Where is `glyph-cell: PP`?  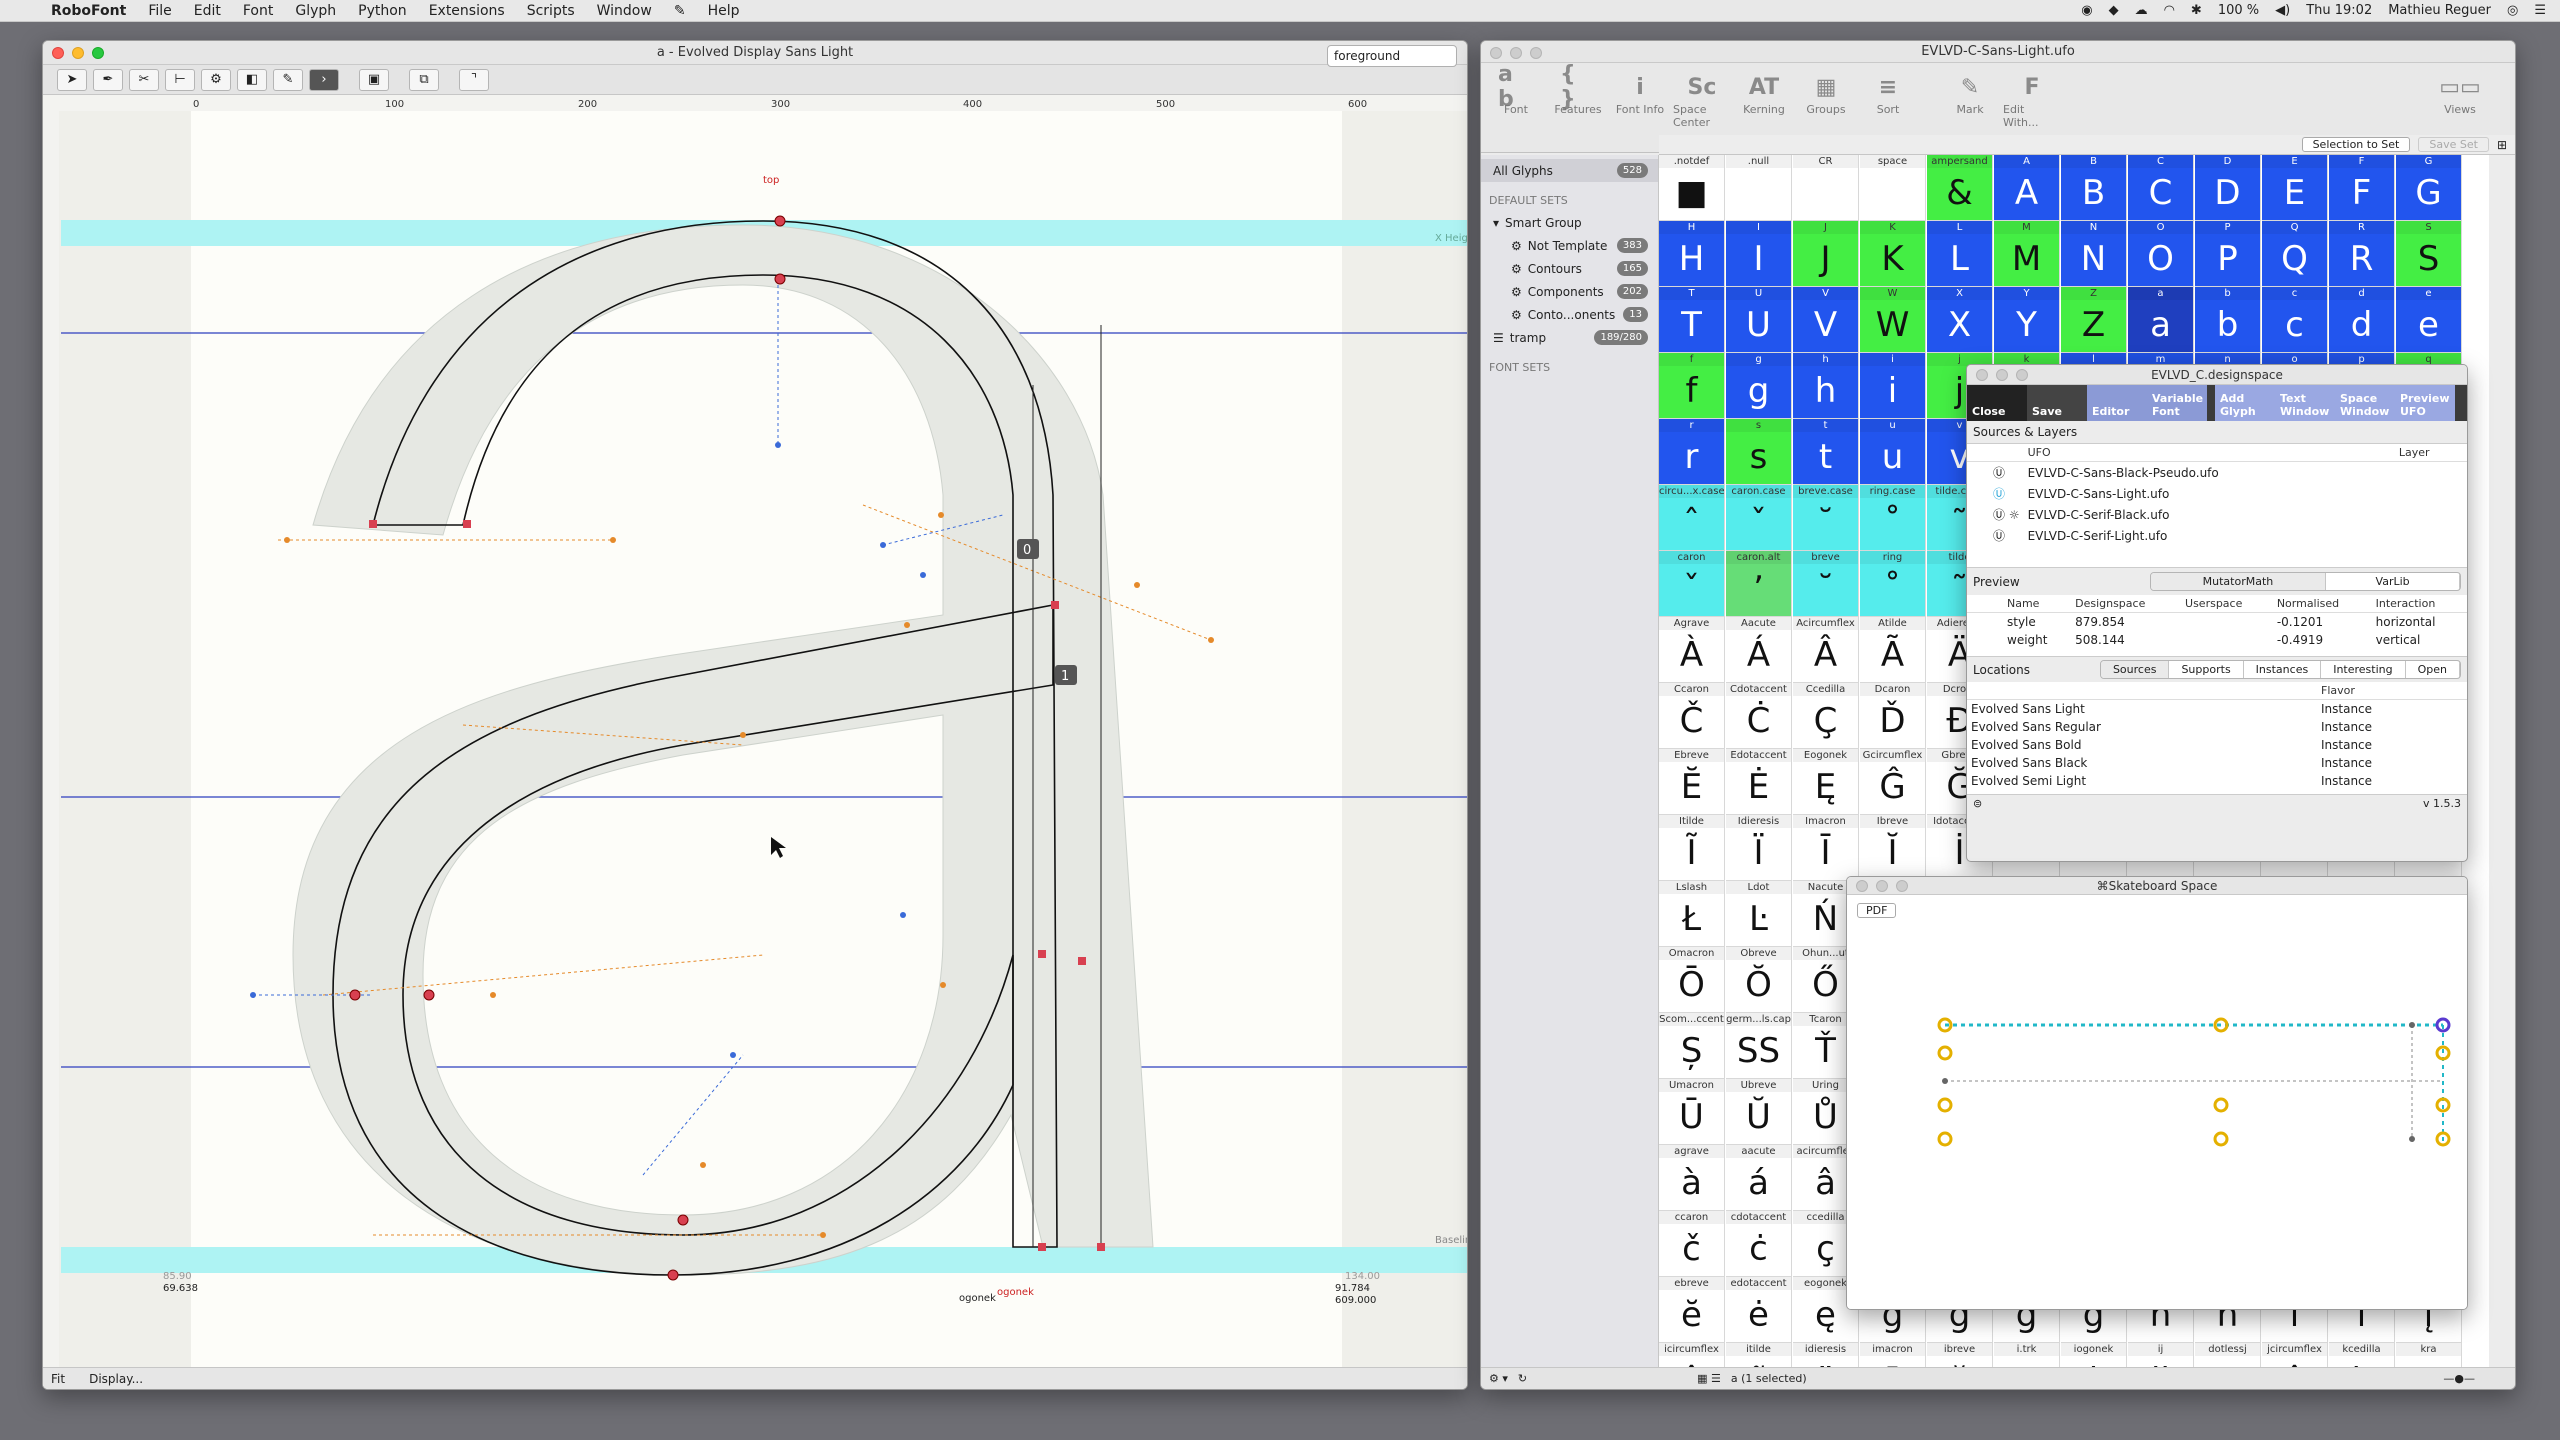
glyph-cell: PP is located at coordinates (2228, 254).